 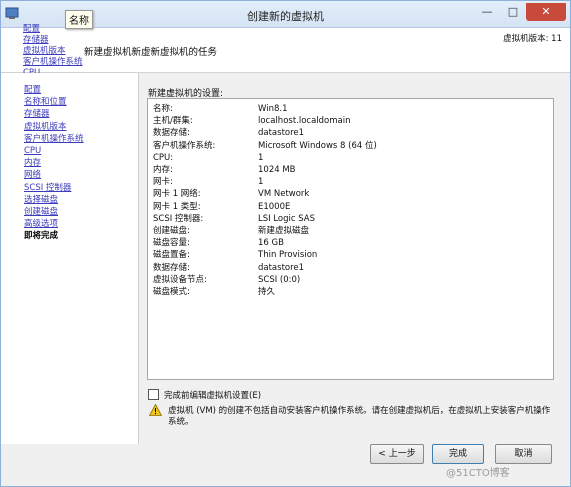 I want to click on wizard-step-item: 即将完成, so click(x=41, y=236).